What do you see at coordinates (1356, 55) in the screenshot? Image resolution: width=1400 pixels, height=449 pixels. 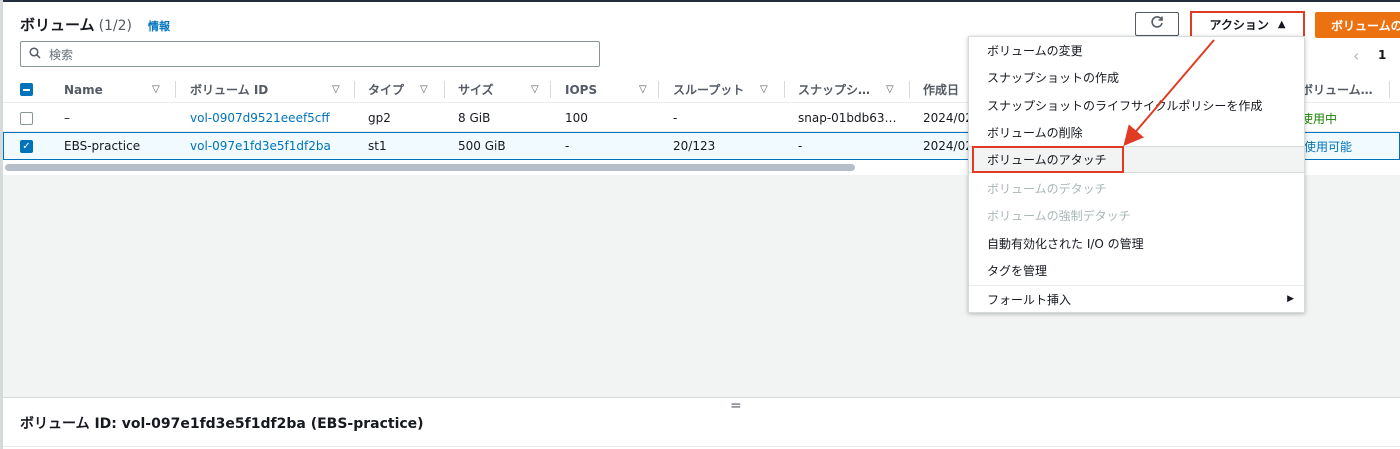 I see `previous-page-icon: ‹` at bounding box center [1356, 55].